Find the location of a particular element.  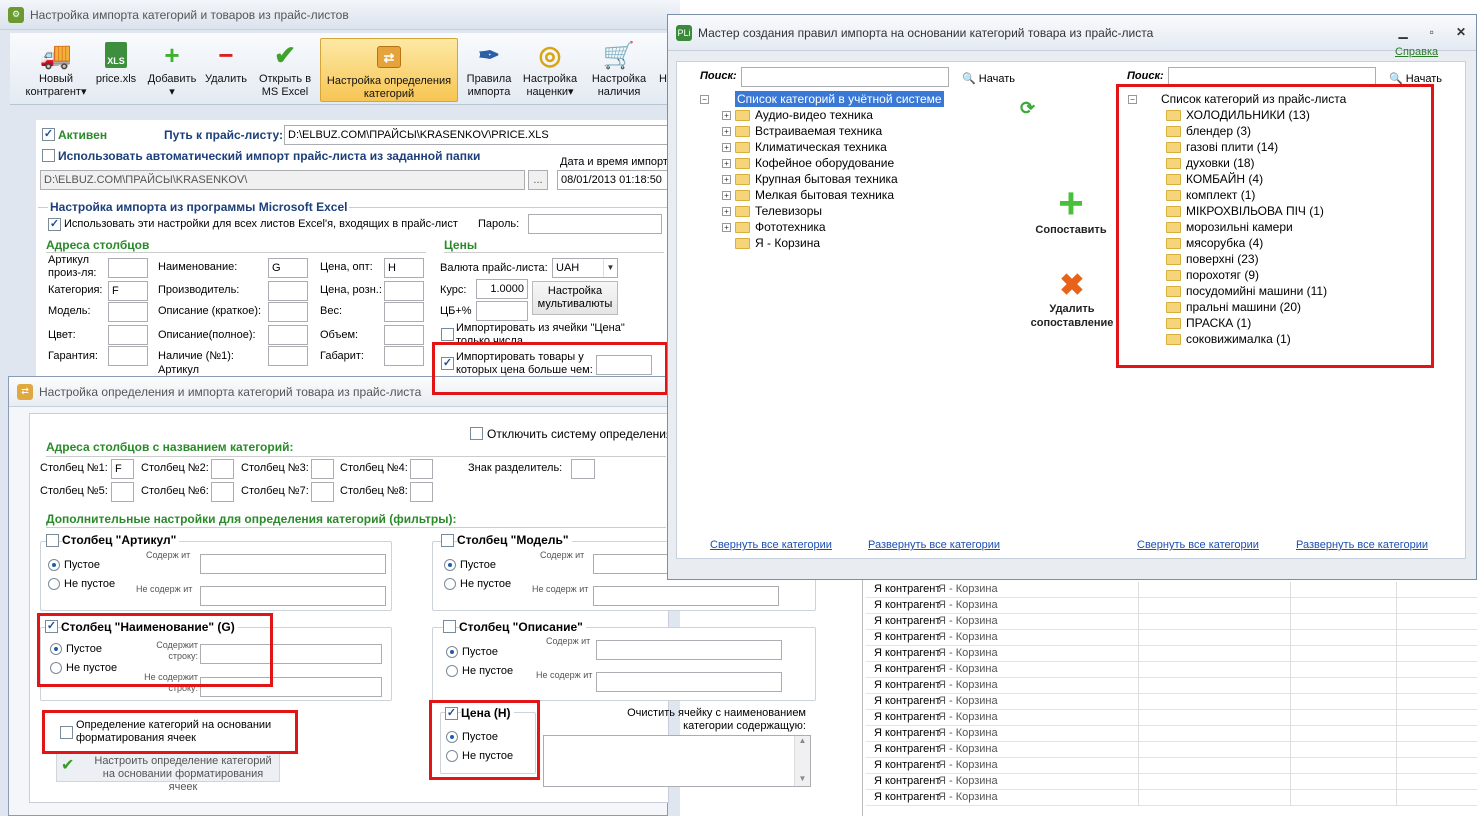

right-search-input is located at coordinates (1272, 77).